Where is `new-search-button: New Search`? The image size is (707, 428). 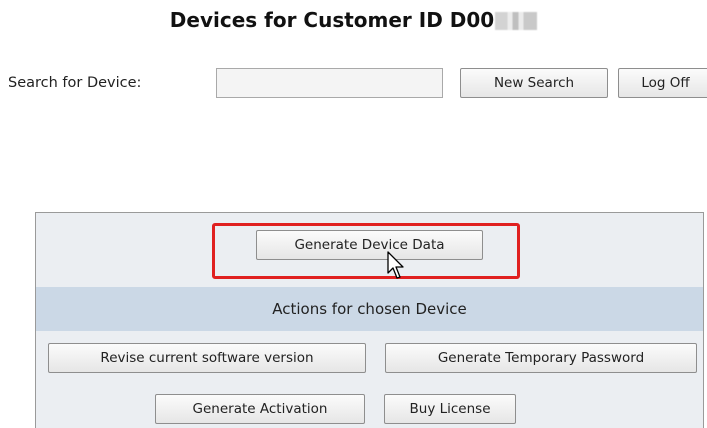 new-search-button: New Search is located at coordinates (534, 83).